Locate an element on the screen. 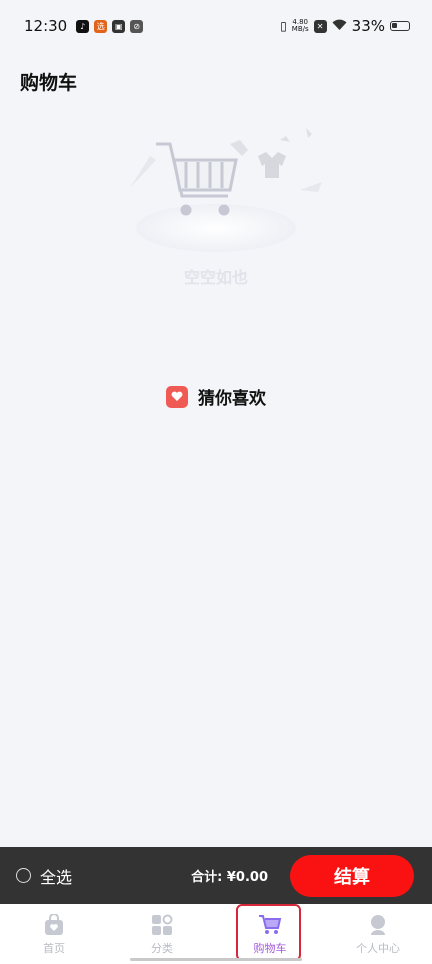 This screenshot has width=432, height=964. tab-category-label: 分类 is located at coordinates (162, 948).